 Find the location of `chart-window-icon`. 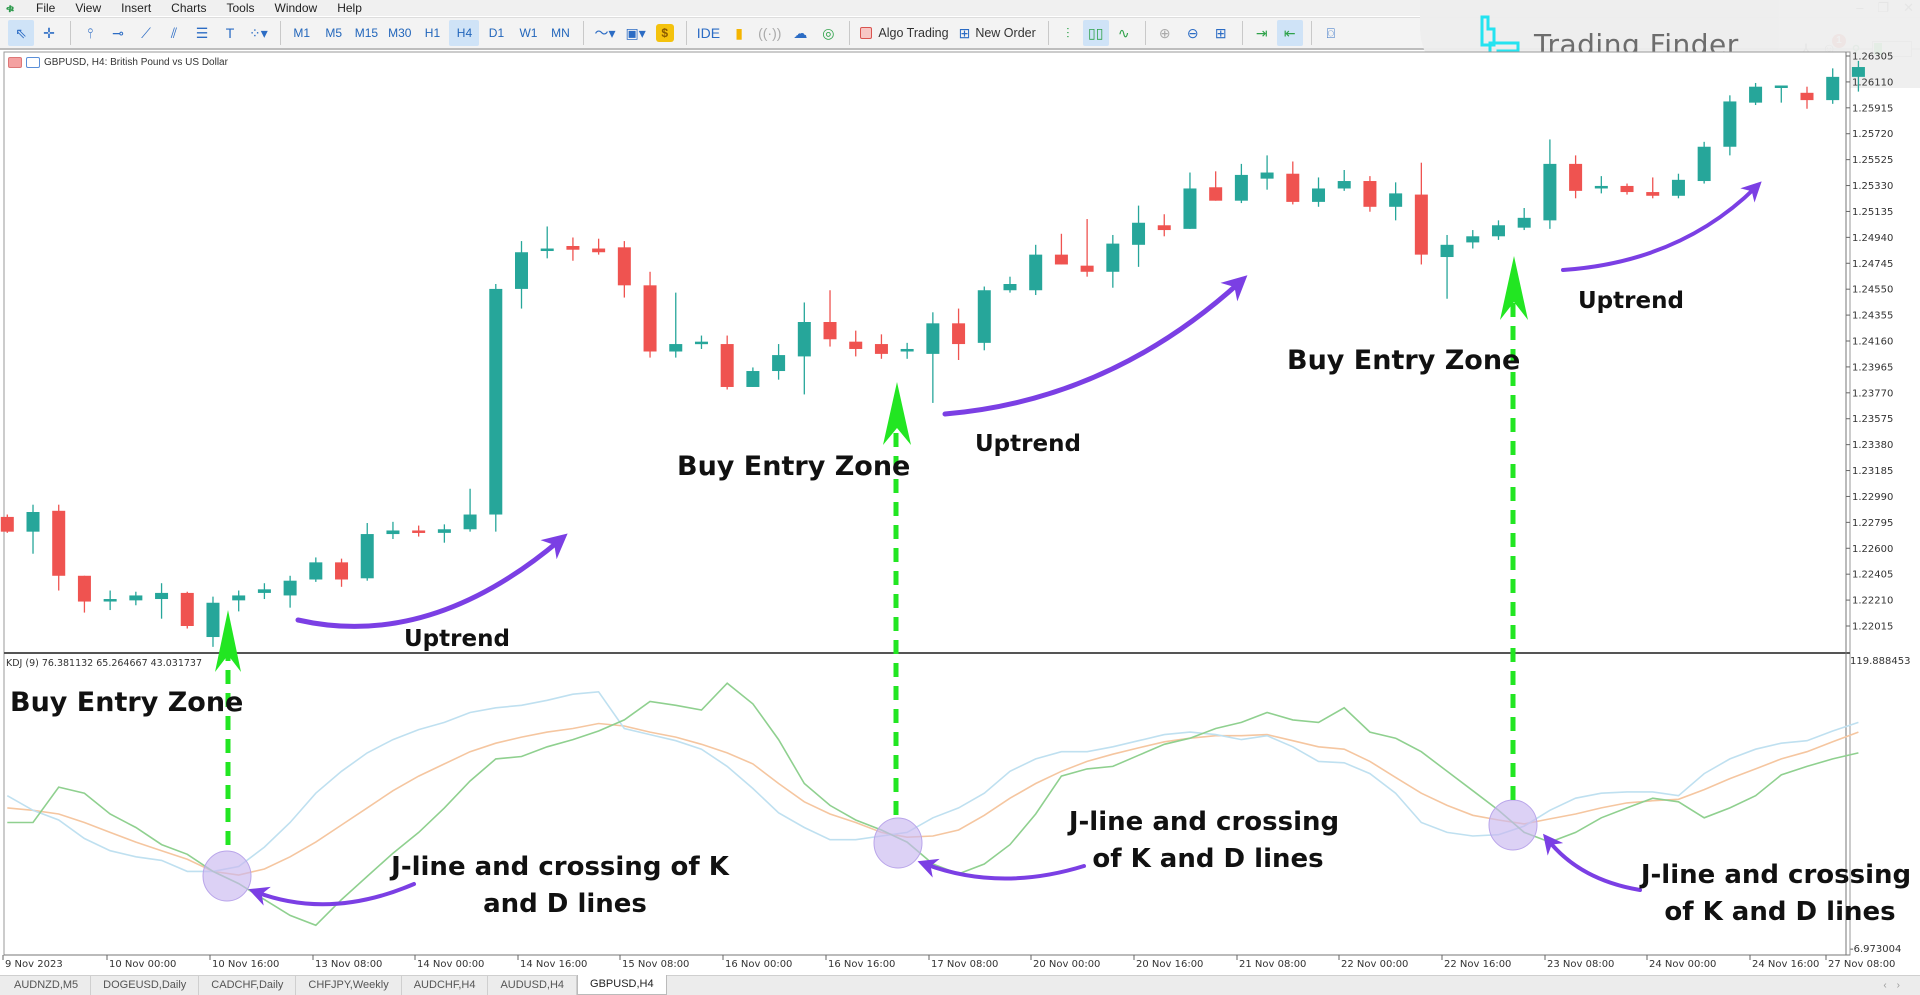

chart-window-icon is located at coordinates (15, 62).